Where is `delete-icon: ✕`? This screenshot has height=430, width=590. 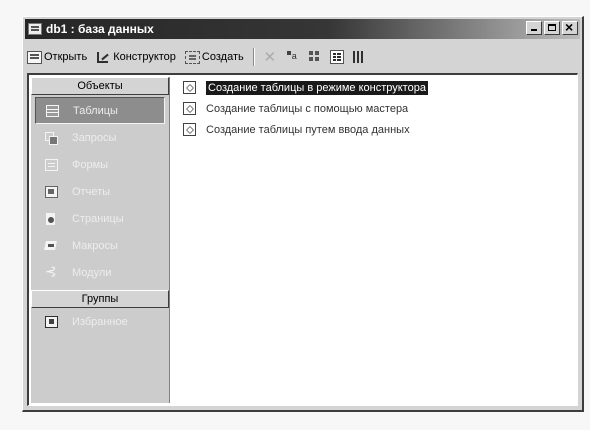 delete-icon: ✕ is located at coordinates (270, 57).